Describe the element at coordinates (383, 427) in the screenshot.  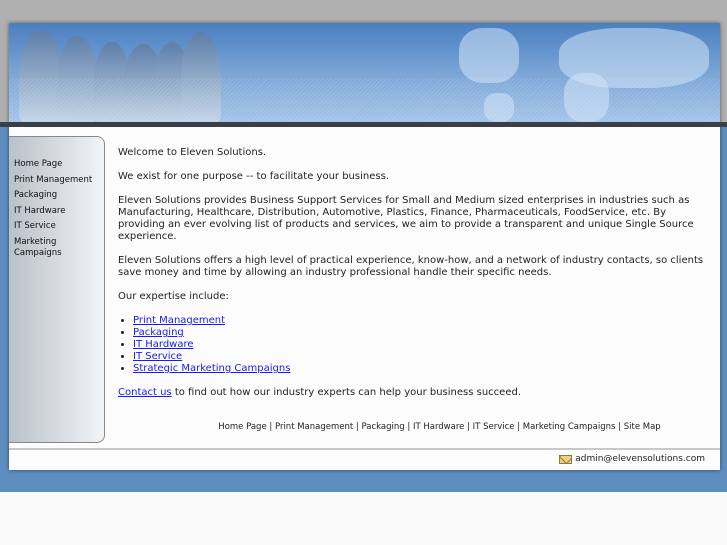
I see `footer-link-packaging: Packaging` at that location.